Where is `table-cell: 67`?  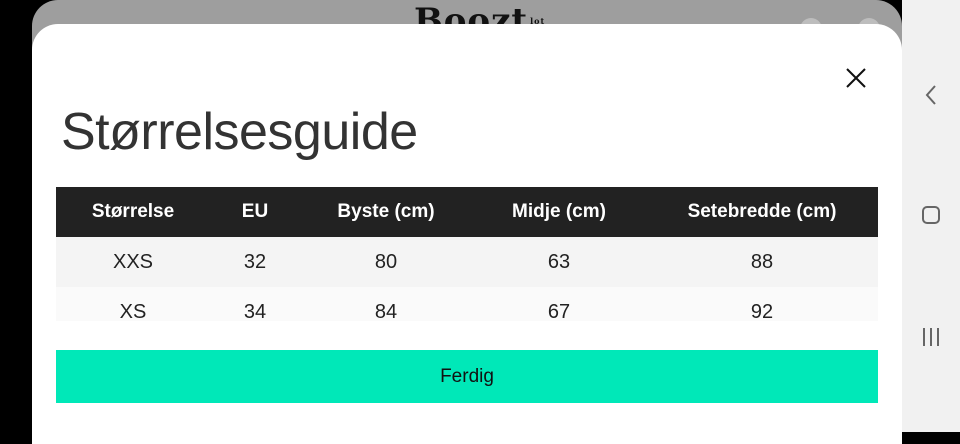
table-cell: 67 is located at coordinates (559, 311).